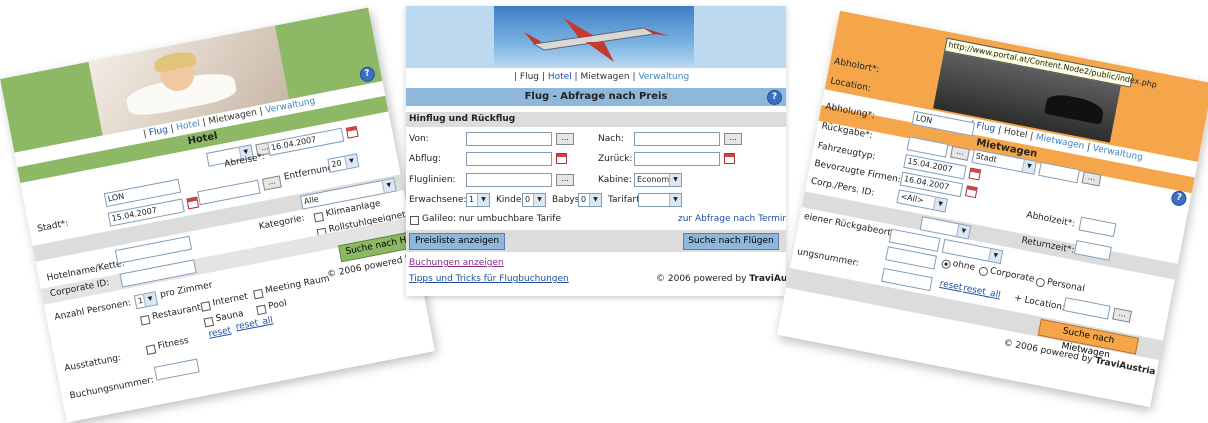 The width and height of the screenshot is (1208, 423). What do you see at coordinates (604, 77) in the screenshot?
I see `nav-link-mietwagen: Mietwagen` at bounding box center [604, 77].